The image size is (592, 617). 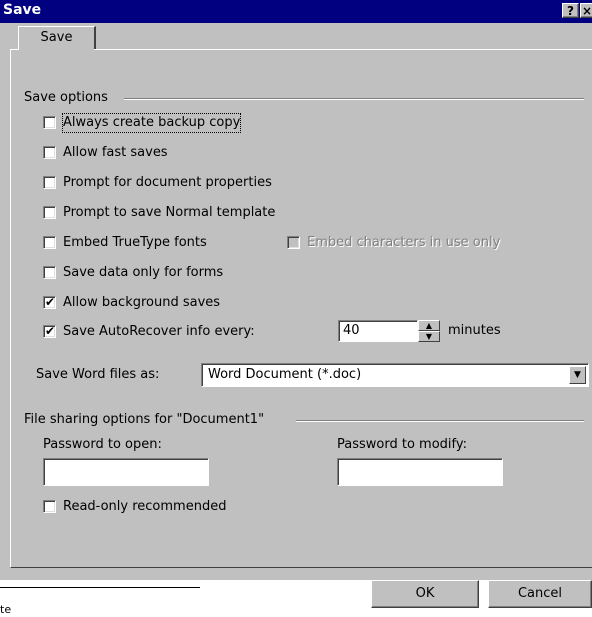 I want to click on ok-button: OK, so click(x=425, y=594).